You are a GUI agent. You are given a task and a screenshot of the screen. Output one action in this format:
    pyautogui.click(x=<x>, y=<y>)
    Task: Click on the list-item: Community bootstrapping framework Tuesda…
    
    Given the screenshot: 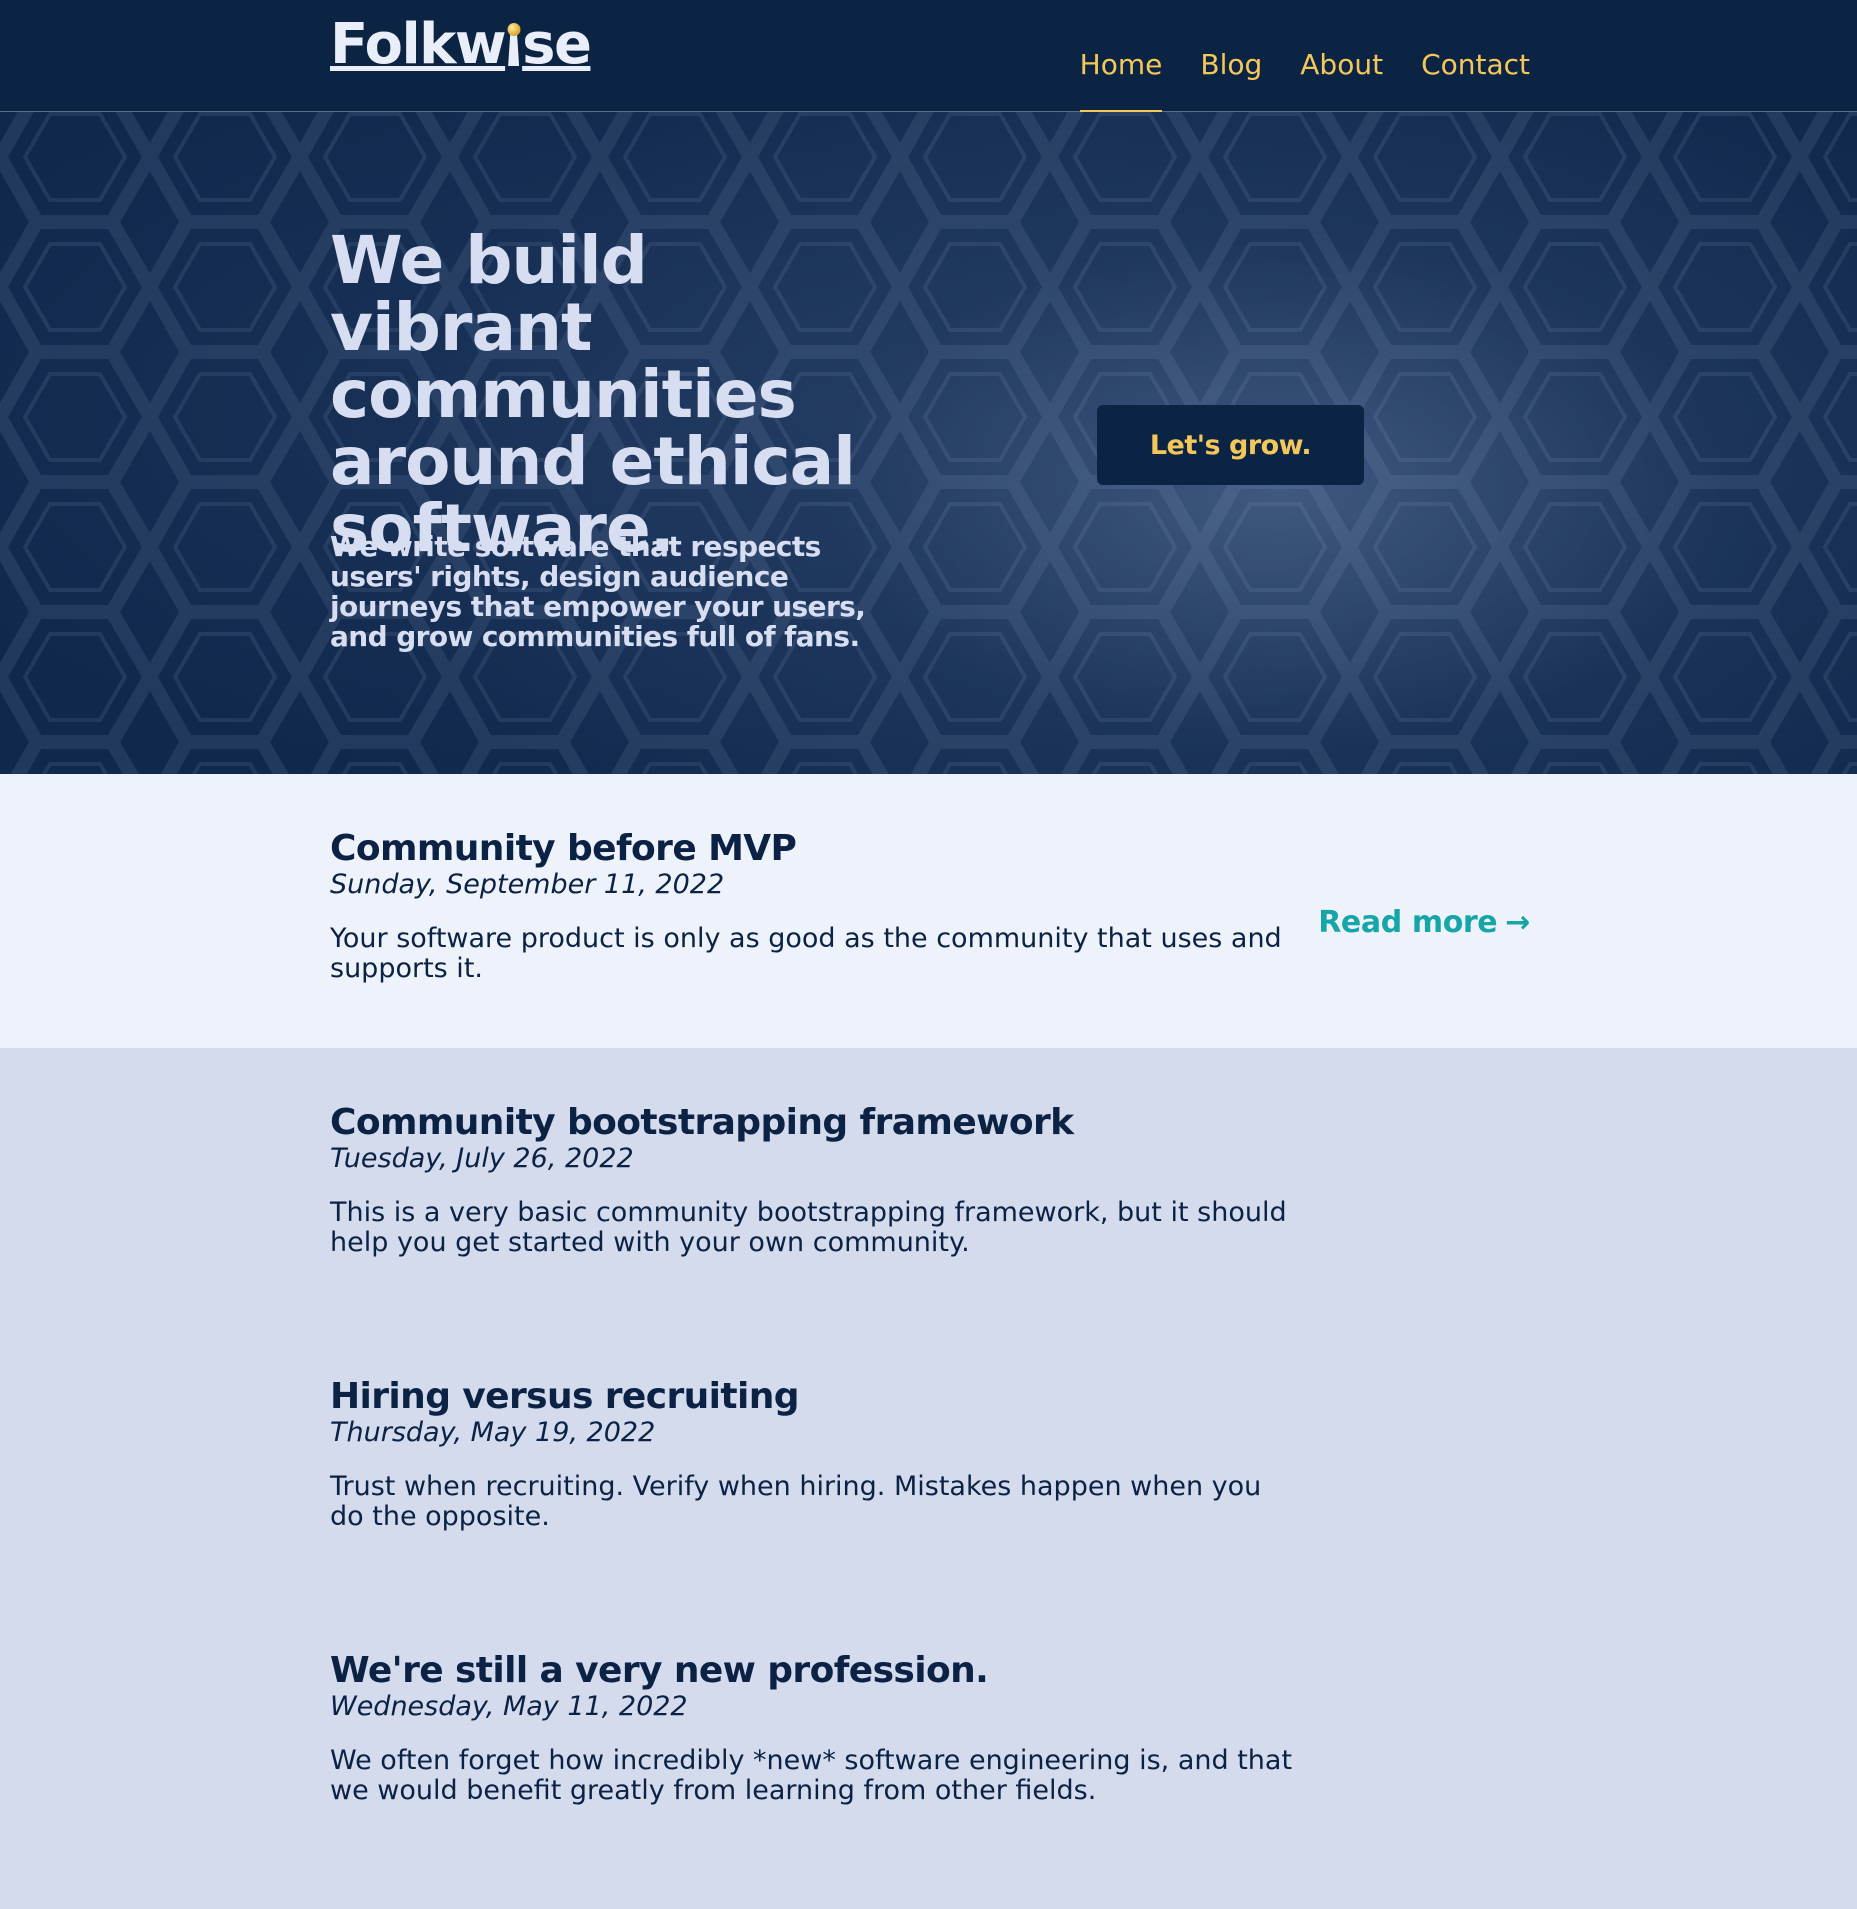 What is the action you would take?
    pyautogui.click(x=928, y=1185)
    